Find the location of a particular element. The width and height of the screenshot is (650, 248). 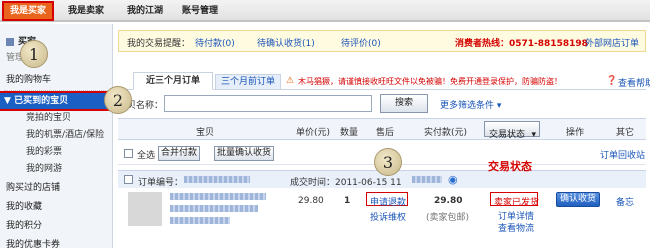

trade-status: 卖家已发货 is located at coordinates (517, 203).